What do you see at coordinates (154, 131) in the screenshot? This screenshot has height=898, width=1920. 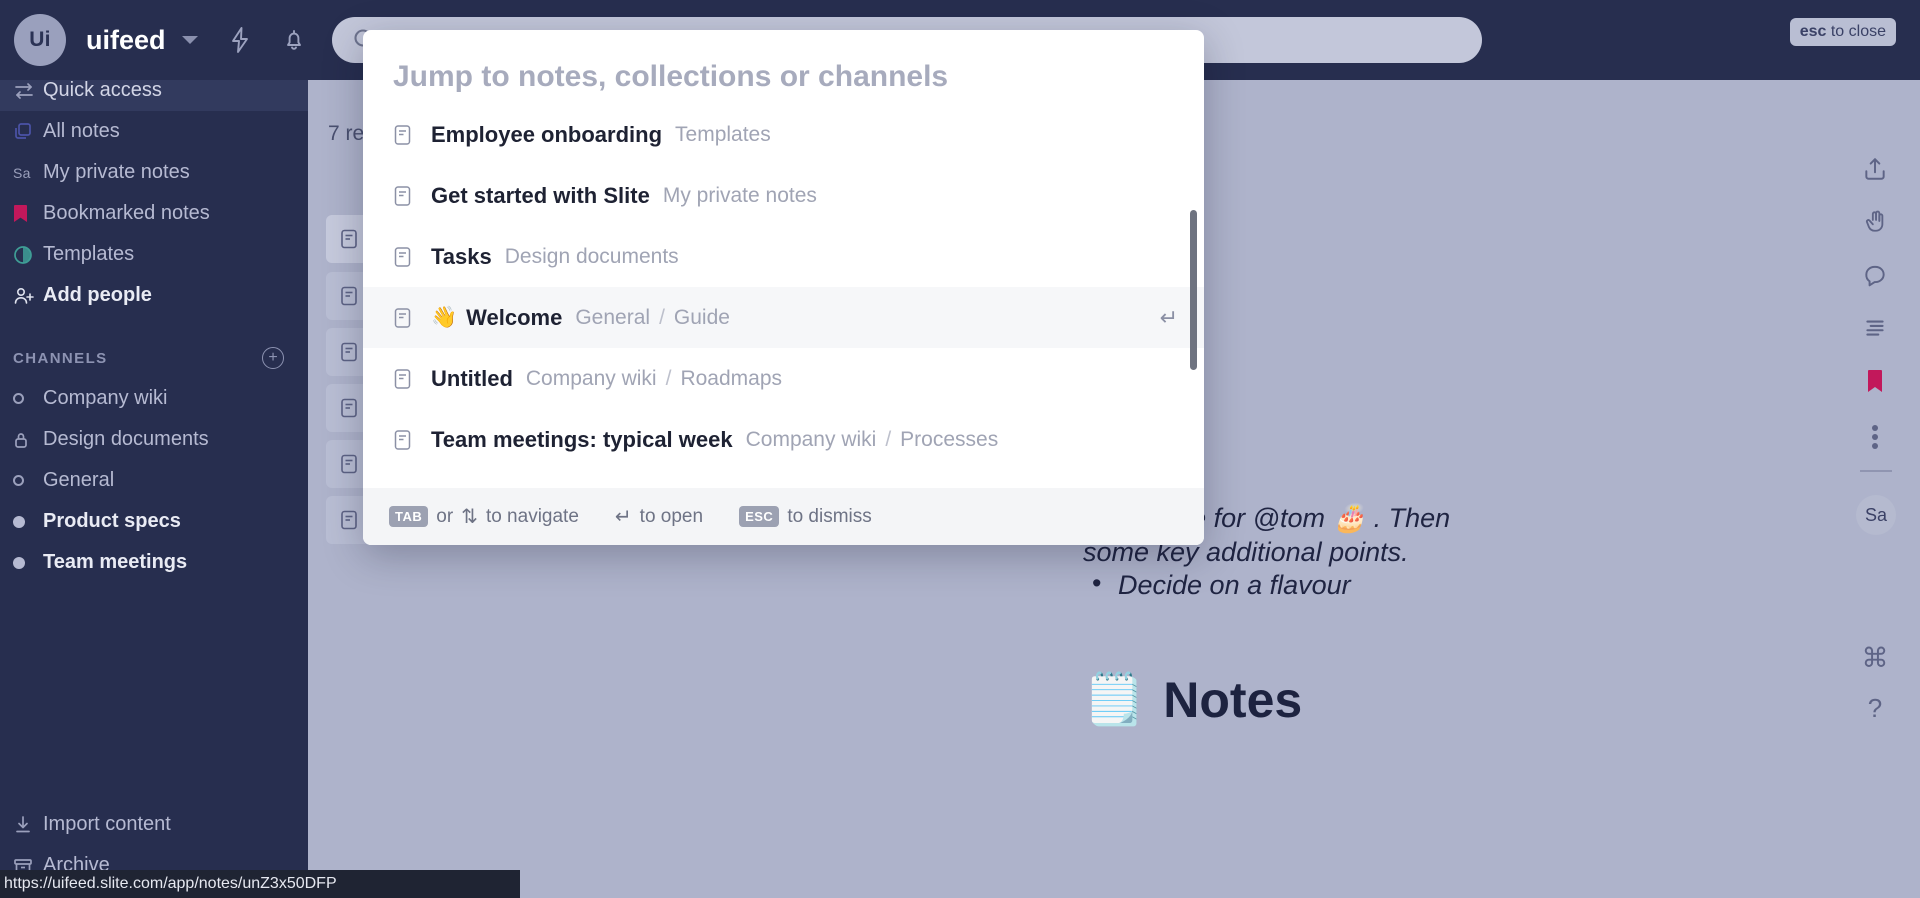 I see `sidebar-item-all-notes: All notes` at bounding box center [154, 131].